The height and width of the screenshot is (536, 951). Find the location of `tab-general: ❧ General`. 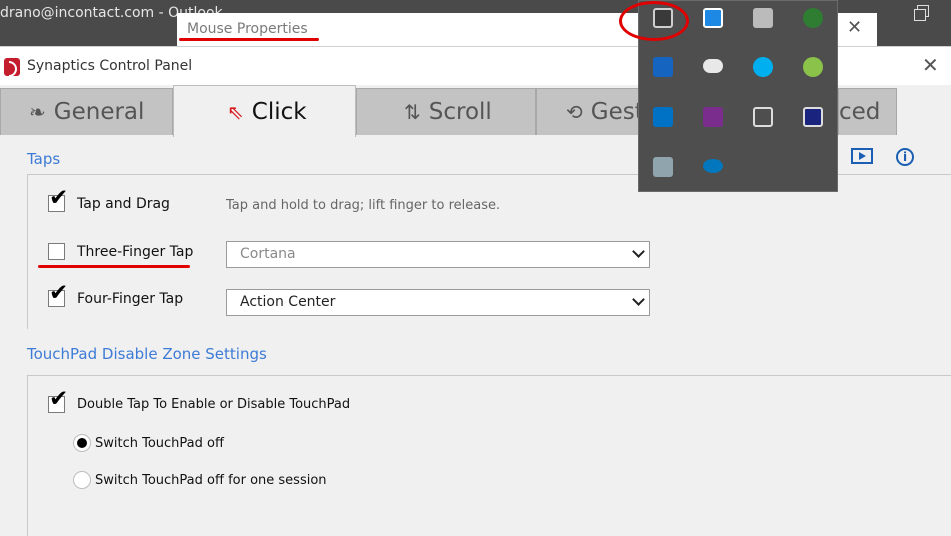

tab-general: ❧ General is located at coordinates (86, 111).